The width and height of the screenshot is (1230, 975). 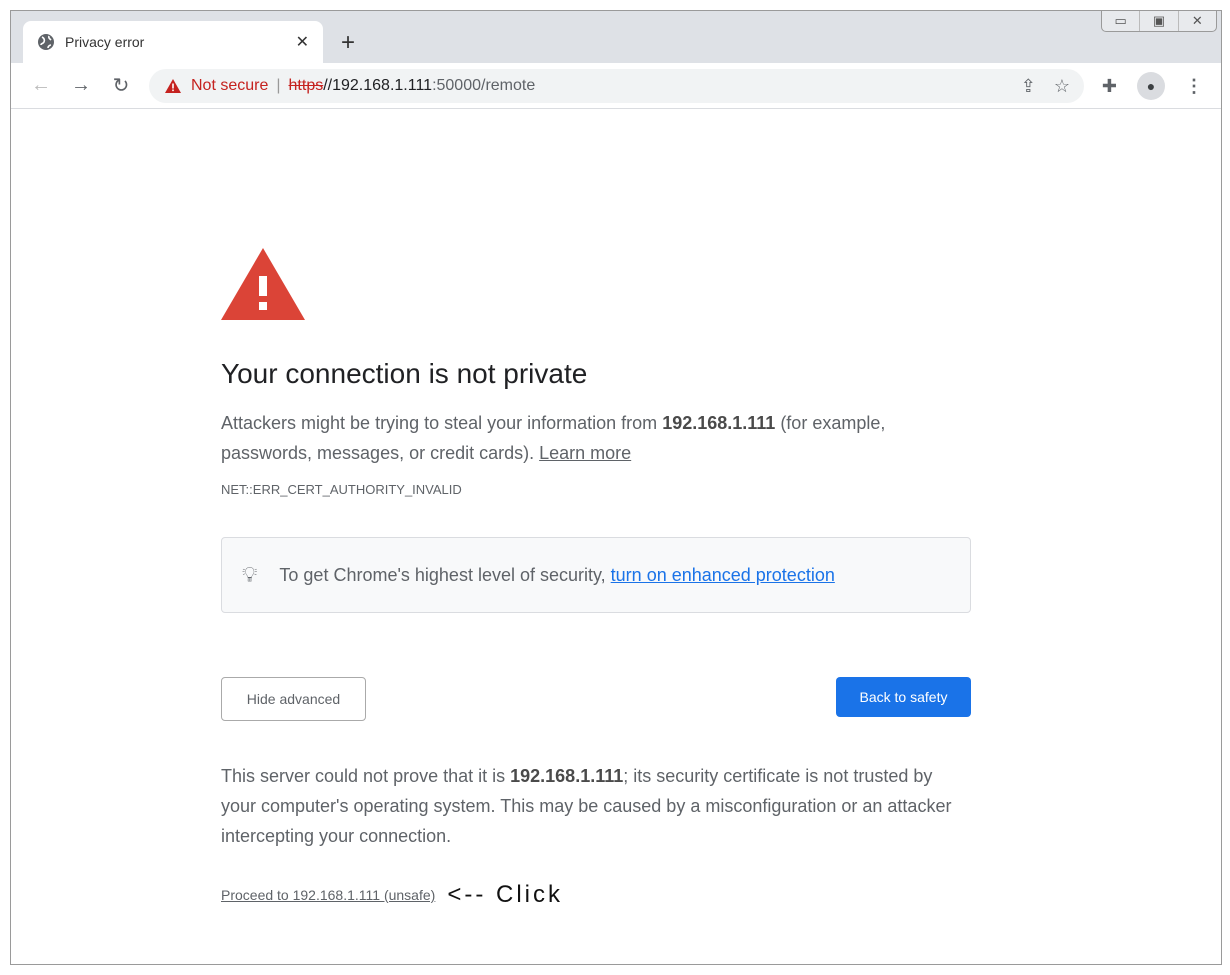 I want to click on reload-button: ↻, so click(x=121, y=85).